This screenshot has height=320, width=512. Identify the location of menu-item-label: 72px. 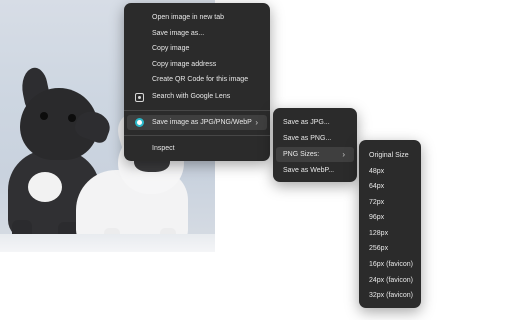
(377, 202).